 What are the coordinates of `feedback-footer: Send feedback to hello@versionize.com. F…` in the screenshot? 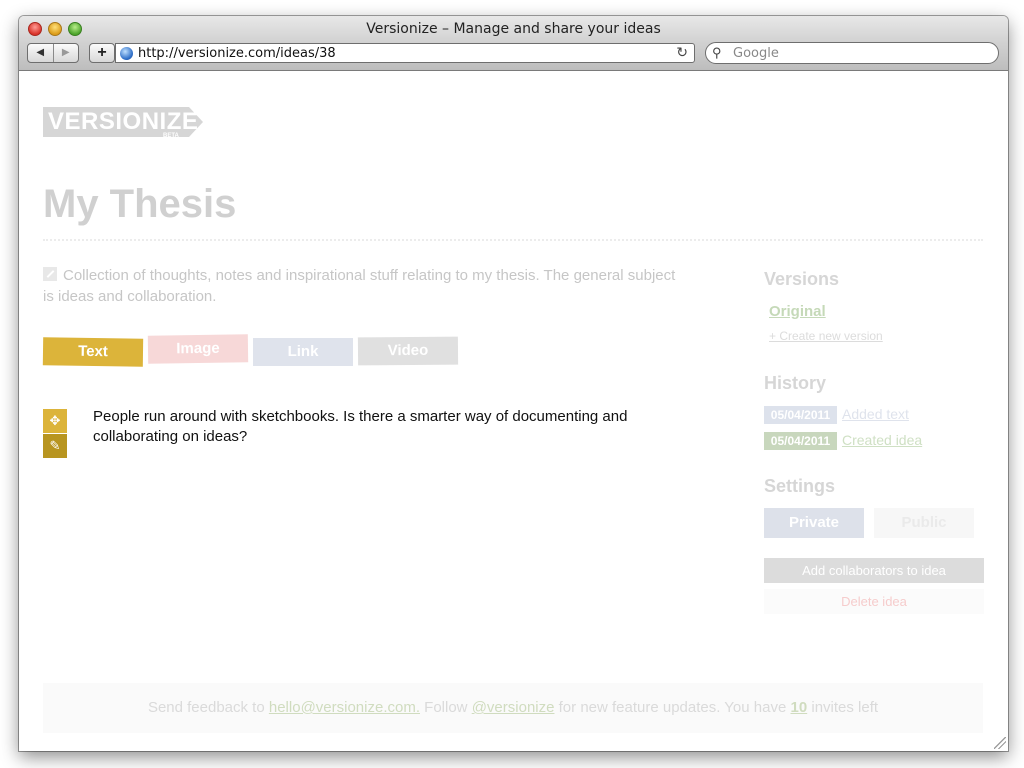 It's located at (513, 708).